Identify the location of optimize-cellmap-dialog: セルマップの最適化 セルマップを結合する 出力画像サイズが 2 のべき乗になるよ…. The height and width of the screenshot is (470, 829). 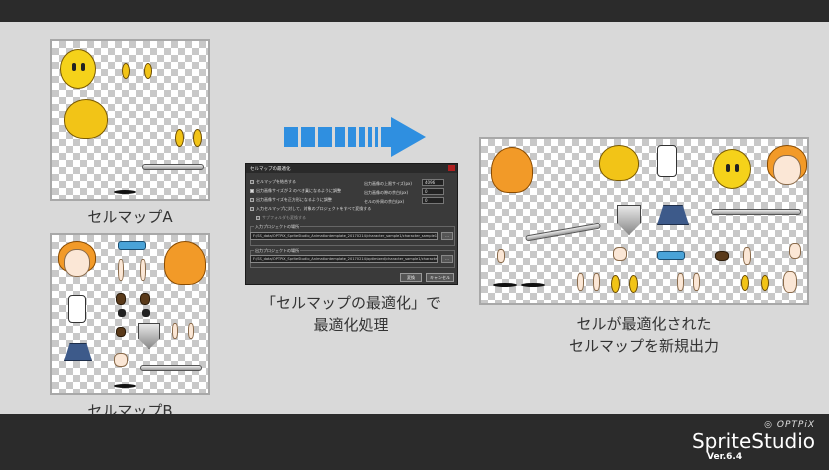
(351, 224).